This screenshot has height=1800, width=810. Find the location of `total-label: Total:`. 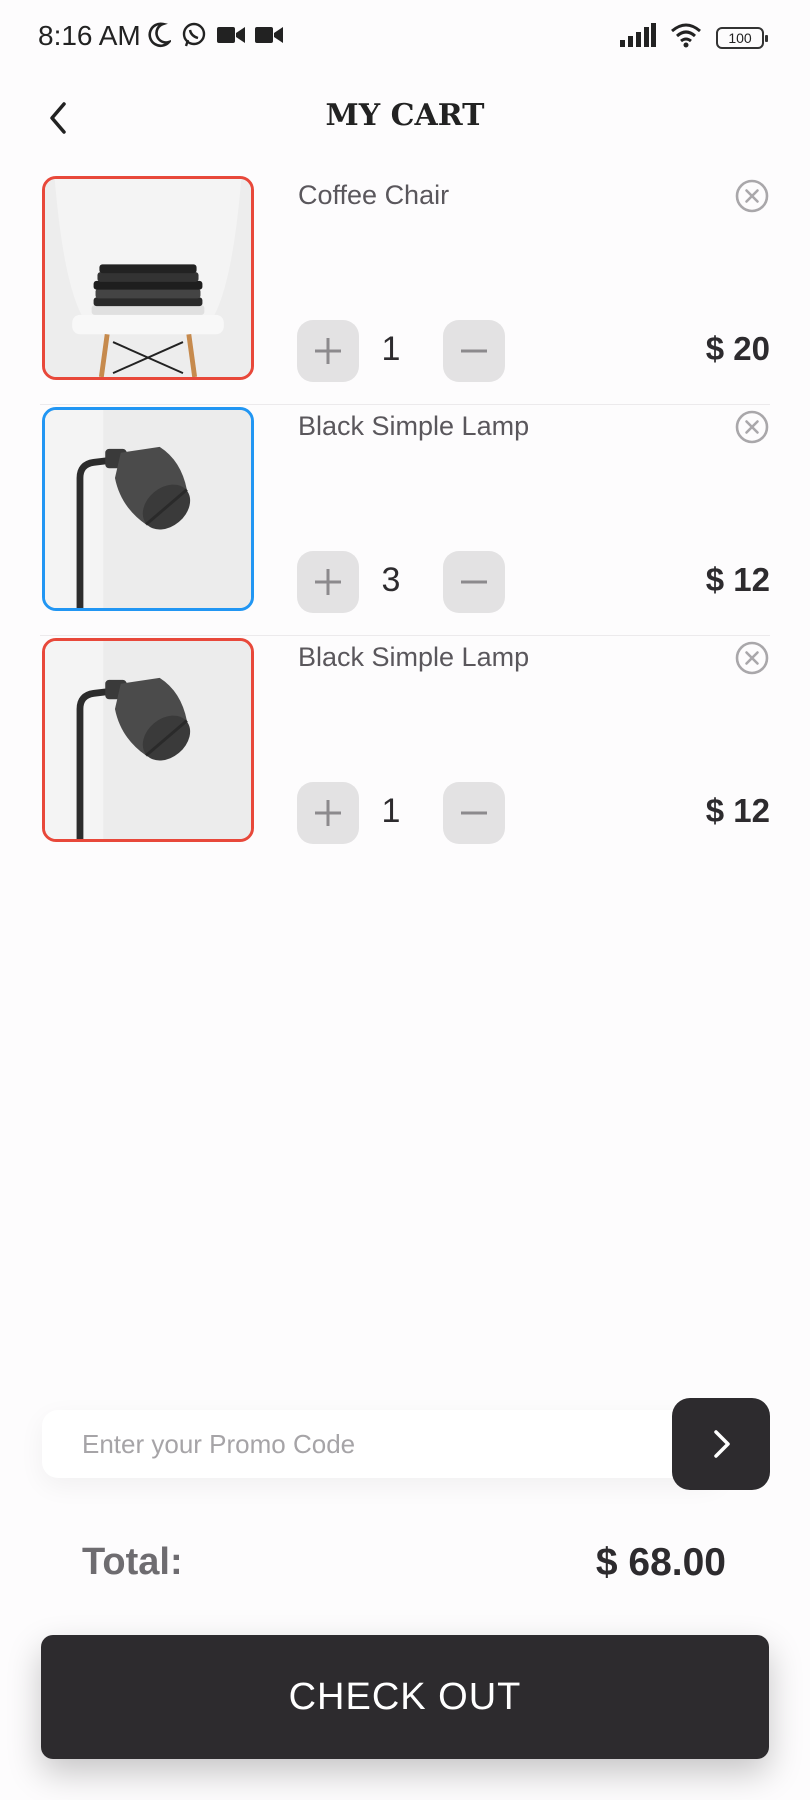

total-label: Total: is located at coordinates (132, 1562).